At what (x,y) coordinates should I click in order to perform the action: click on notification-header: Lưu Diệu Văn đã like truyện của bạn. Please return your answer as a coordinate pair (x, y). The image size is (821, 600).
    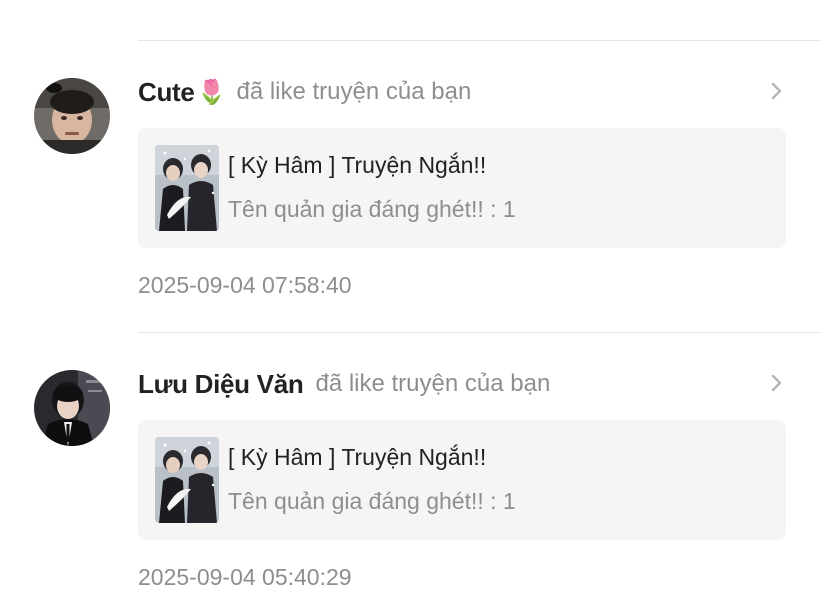
    Looking at the image, I should click on (344, 384).